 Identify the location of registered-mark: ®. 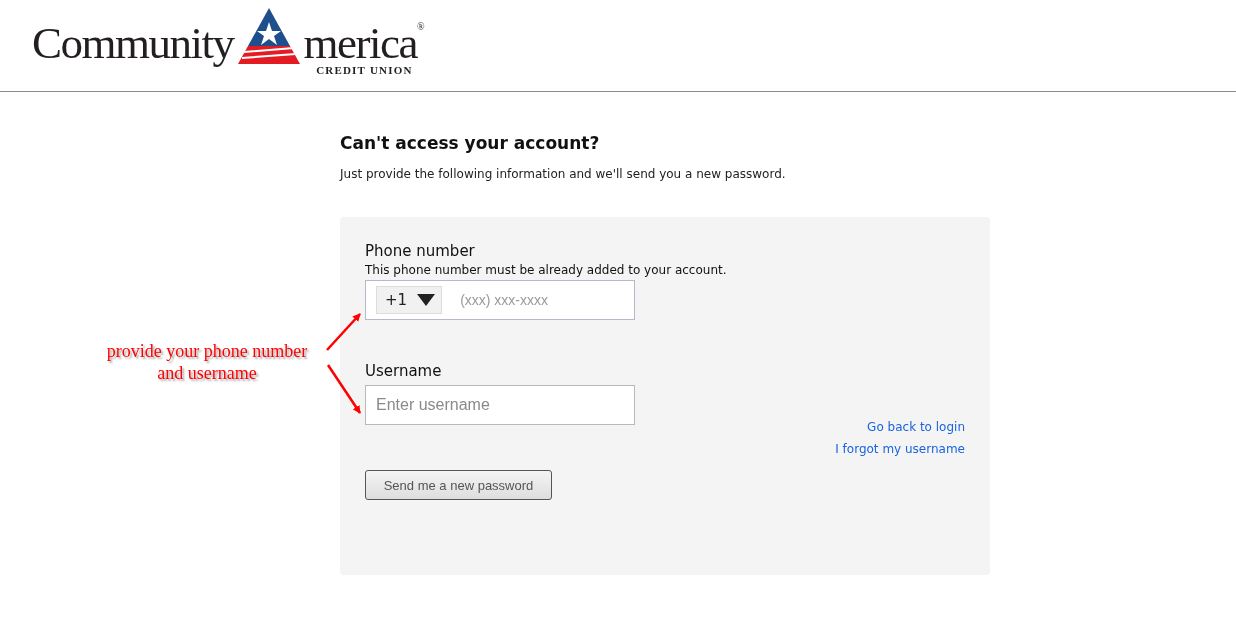
(420, 27).